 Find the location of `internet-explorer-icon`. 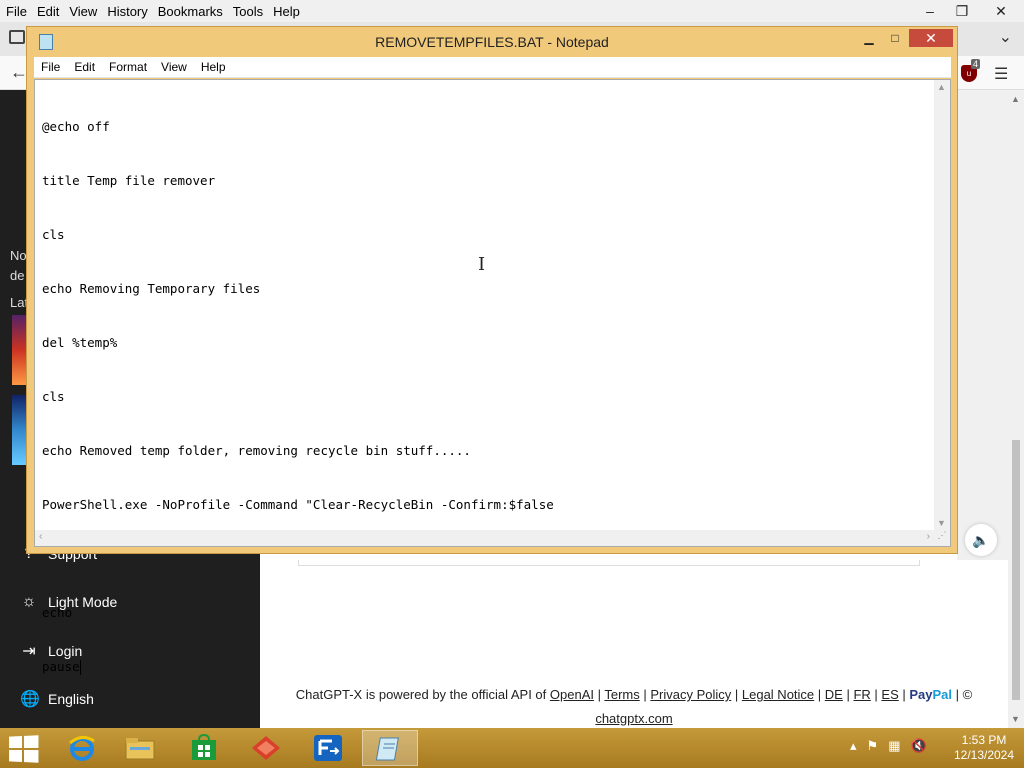

internet-explorer-icon is located at coordinates (82, 748).